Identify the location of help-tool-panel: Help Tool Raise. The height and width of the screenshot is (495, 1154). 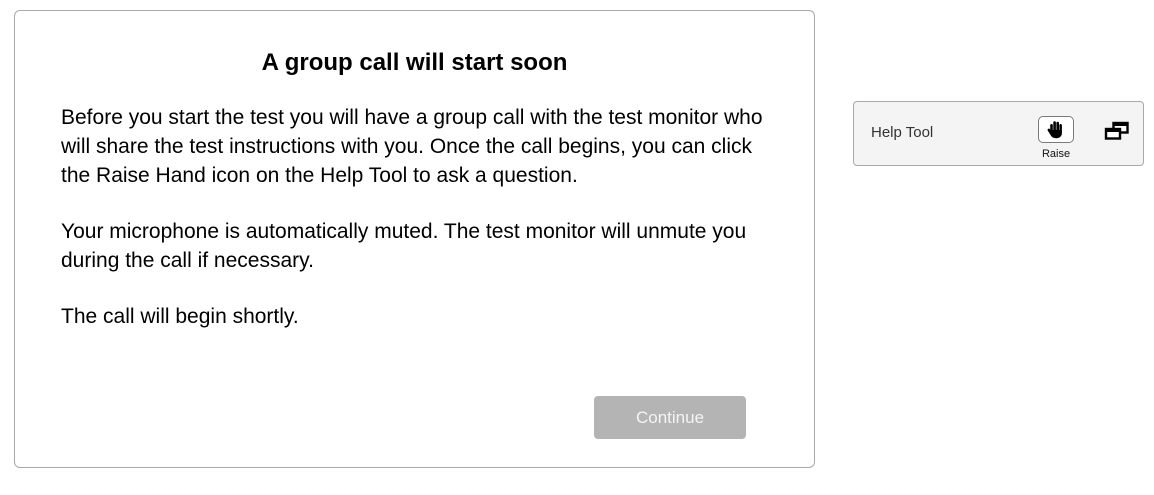
(998, 133).